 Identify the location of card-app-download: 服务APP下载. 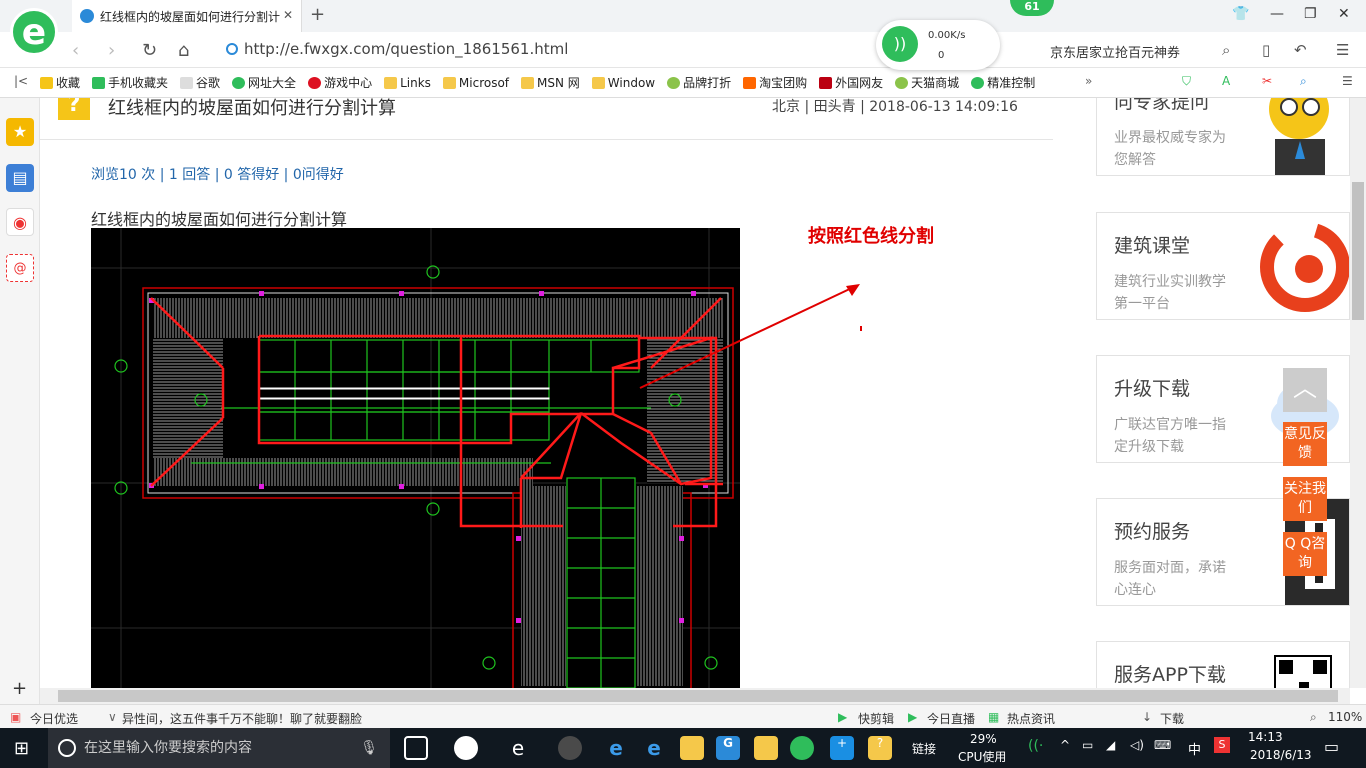
(1223, 664).